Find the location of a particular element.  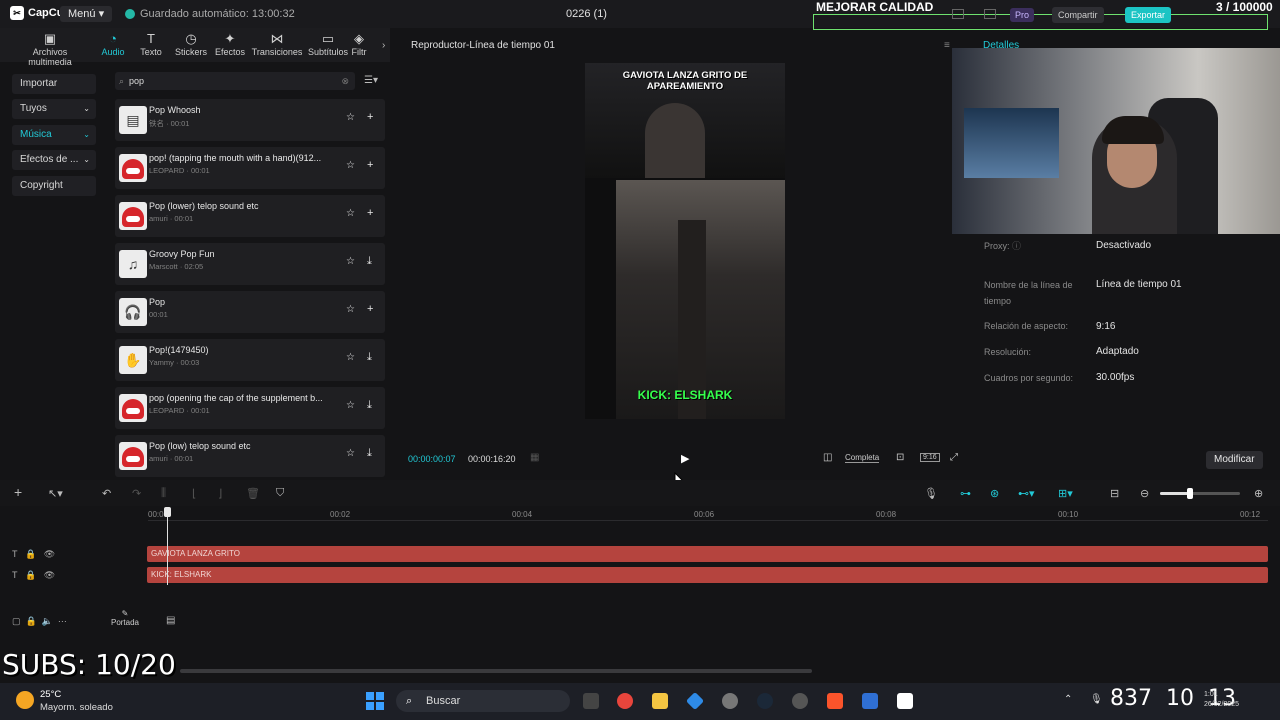

tool-label: Archivos multimedia is located at coordinates (50, 57).